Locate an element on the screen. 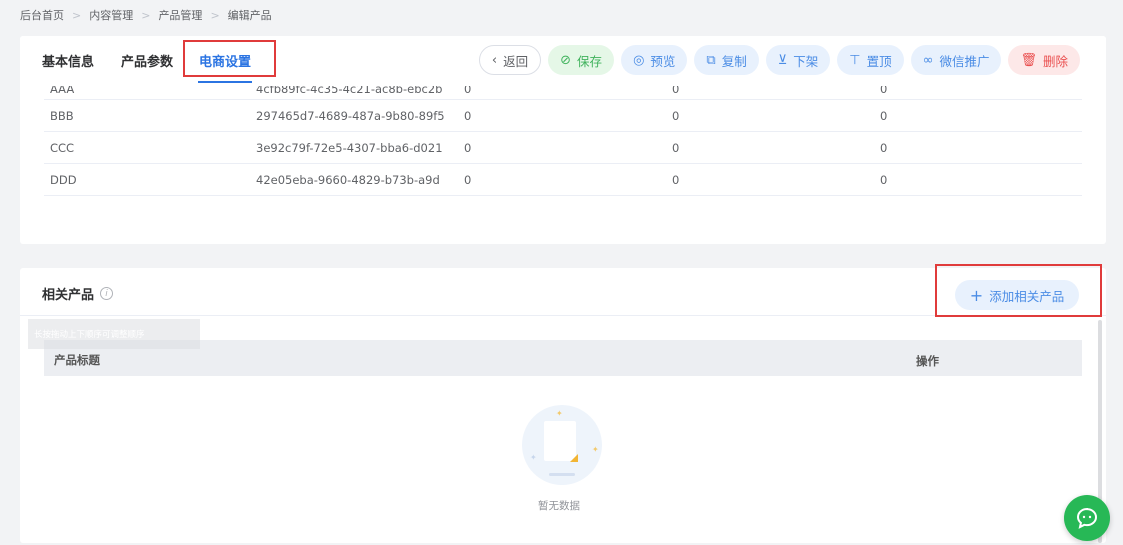 The height and width of the screenshot is (545, 1123). delete-button: 🗑 删除 is located at coordinates (1044, 60).